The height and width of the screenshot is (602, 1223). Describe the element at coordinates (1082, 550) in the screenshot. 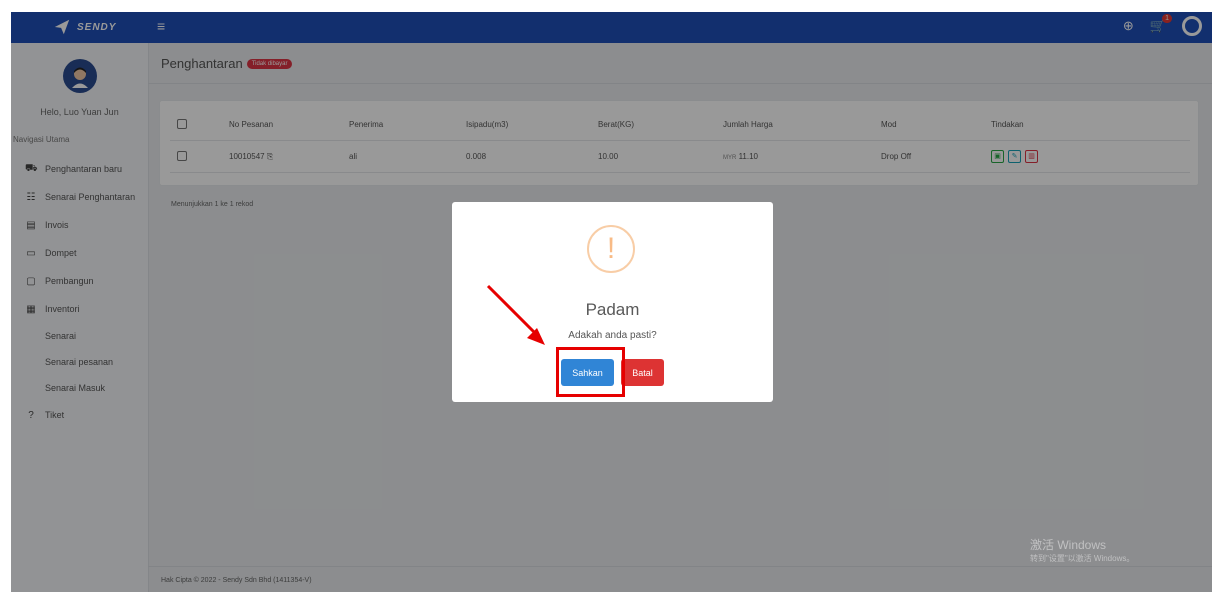

I see `windows-watermark: 激活 Windows 转到"设置"以激活 Windows。` at that location.